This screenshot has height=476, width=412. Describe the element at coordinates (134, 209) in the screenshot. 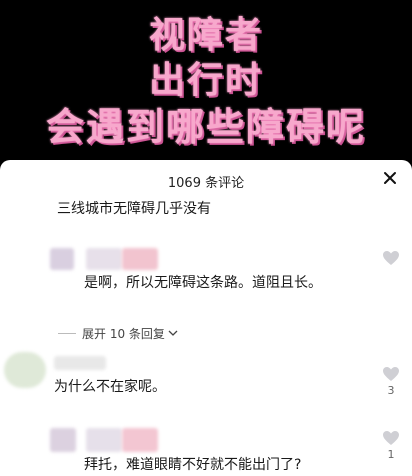

I see `comment-text: 三线城市无障碍几乎没有` at that location.